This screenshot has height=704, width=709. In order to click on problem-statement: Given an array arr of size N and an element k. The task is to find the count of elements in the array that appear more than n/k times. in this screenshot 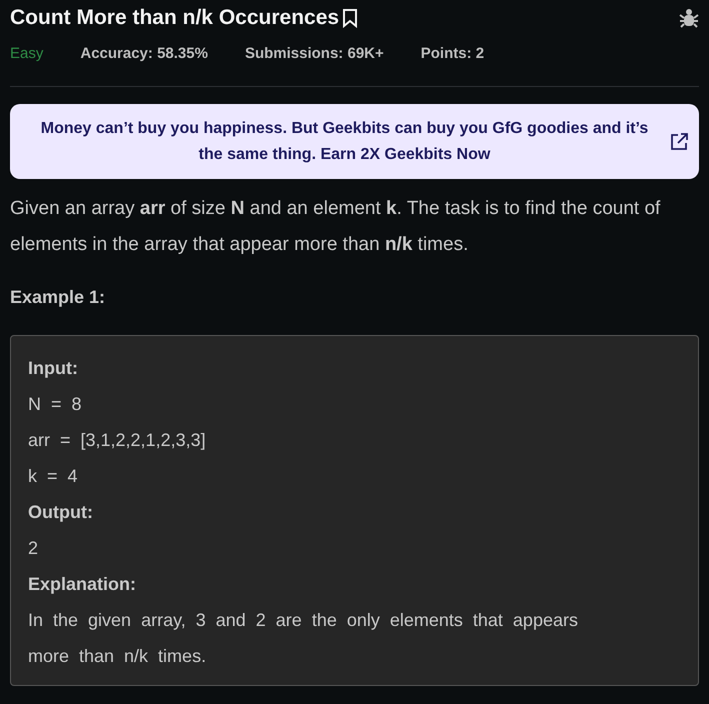, I will do `click(336, 227)`.